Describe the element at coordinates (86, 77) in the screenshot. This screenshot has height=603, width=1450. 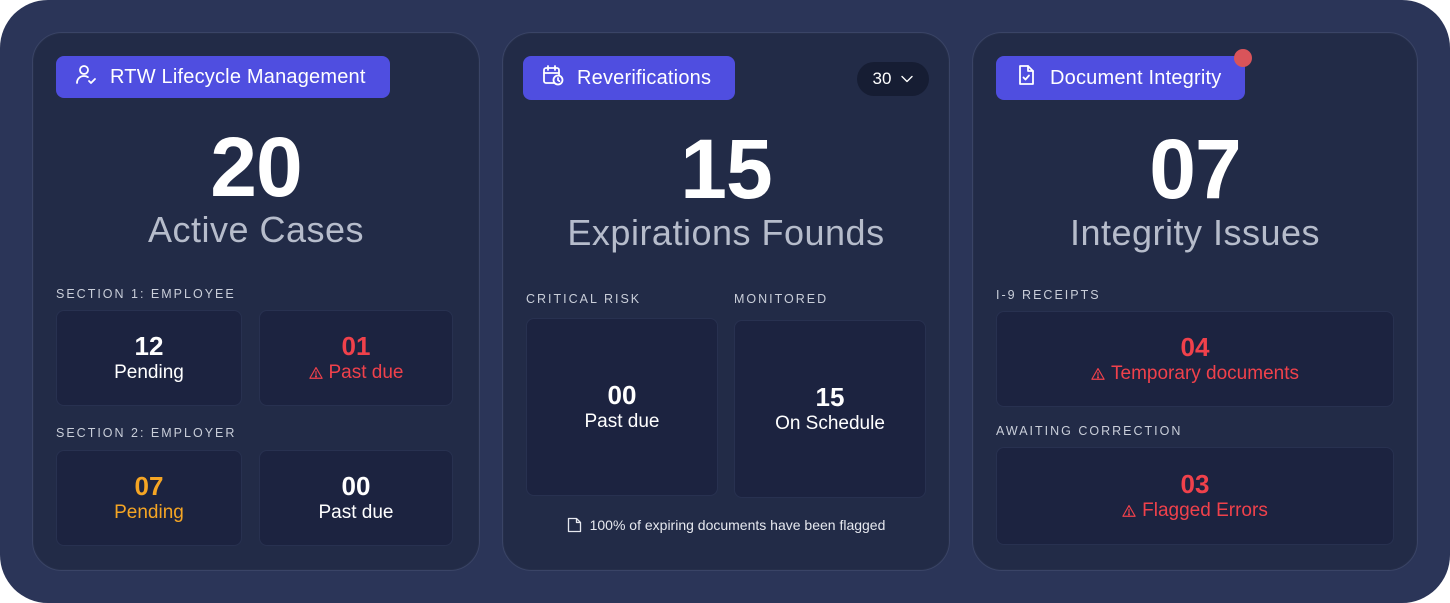
I see `user-check-icon` at that location.